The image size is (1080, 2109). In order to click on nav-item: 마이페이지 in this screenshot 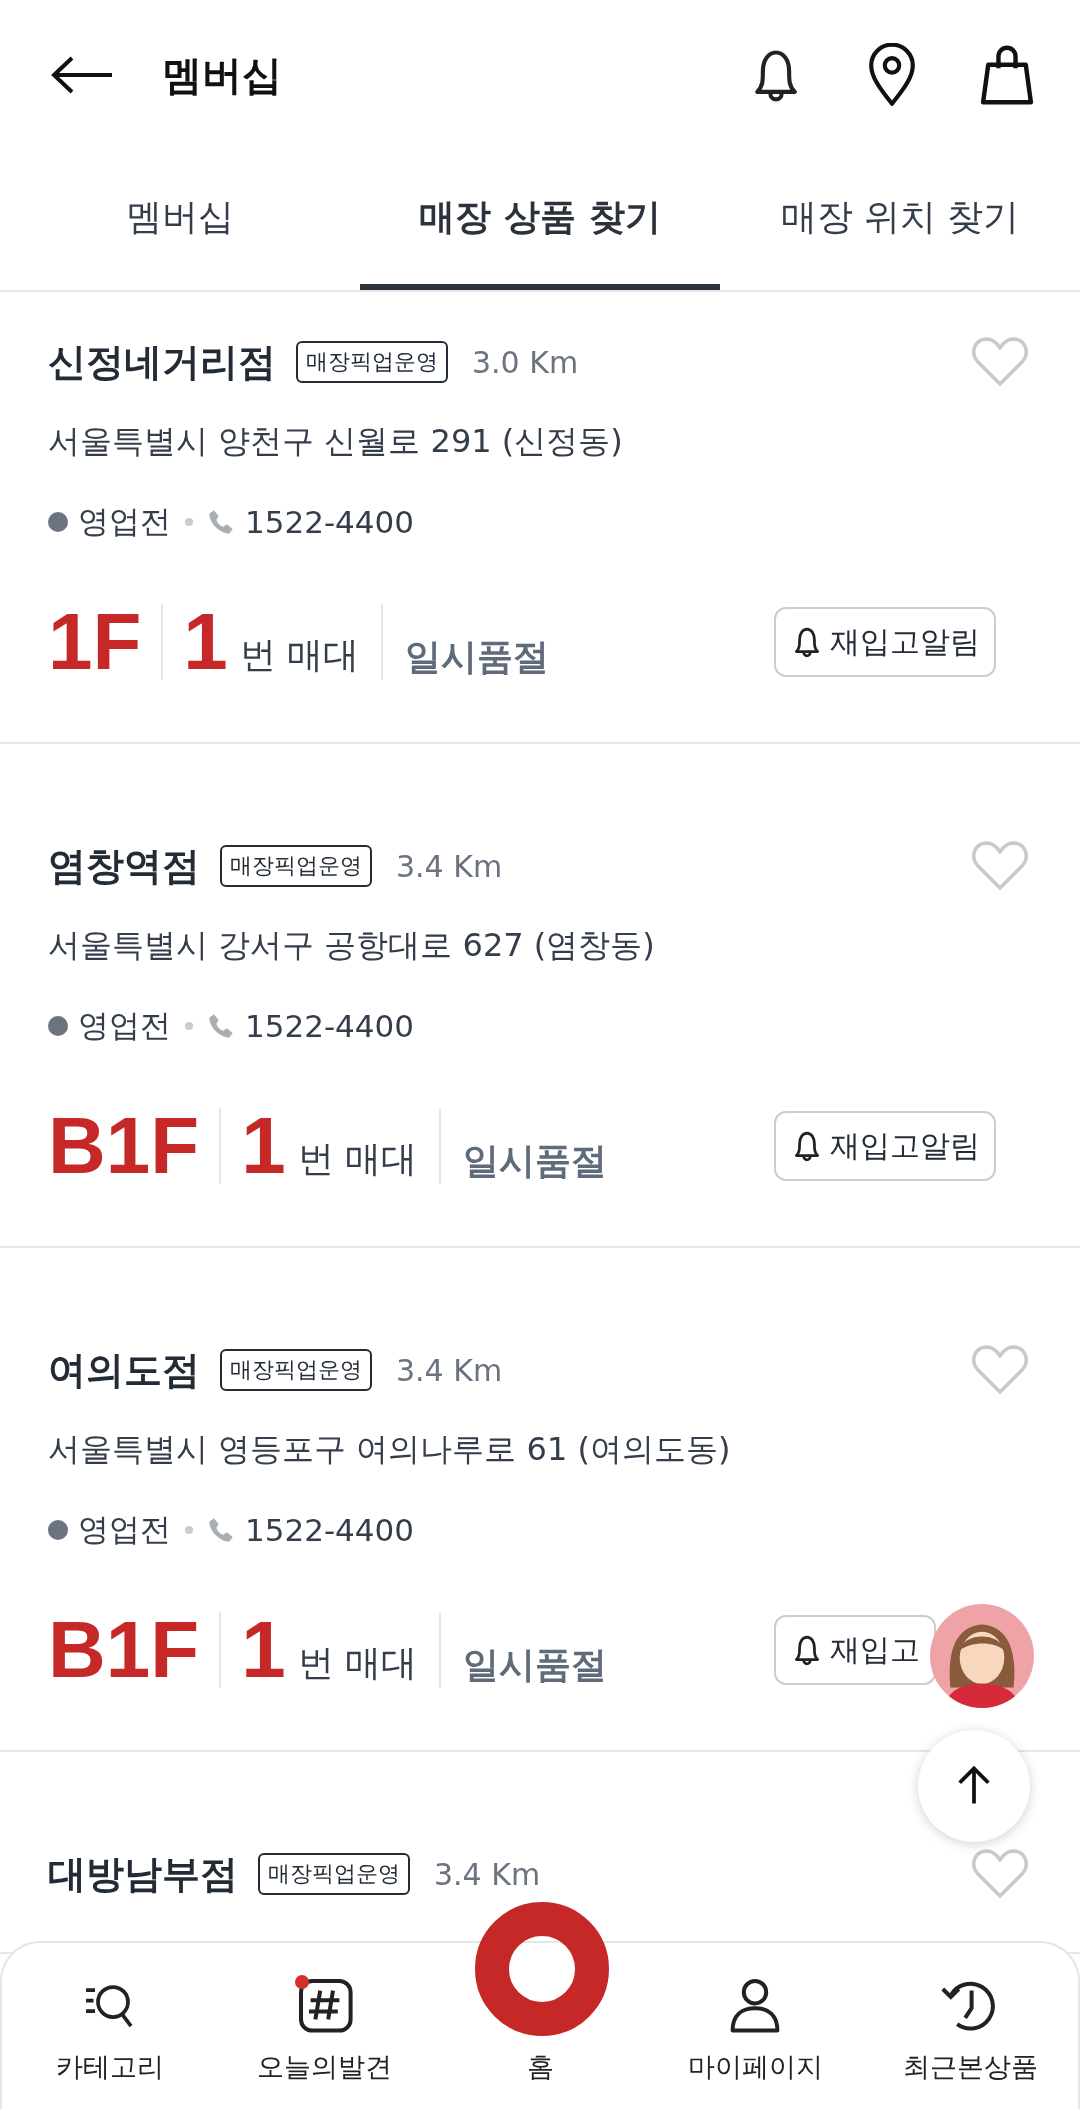, I will do `click(755, 2067)`.